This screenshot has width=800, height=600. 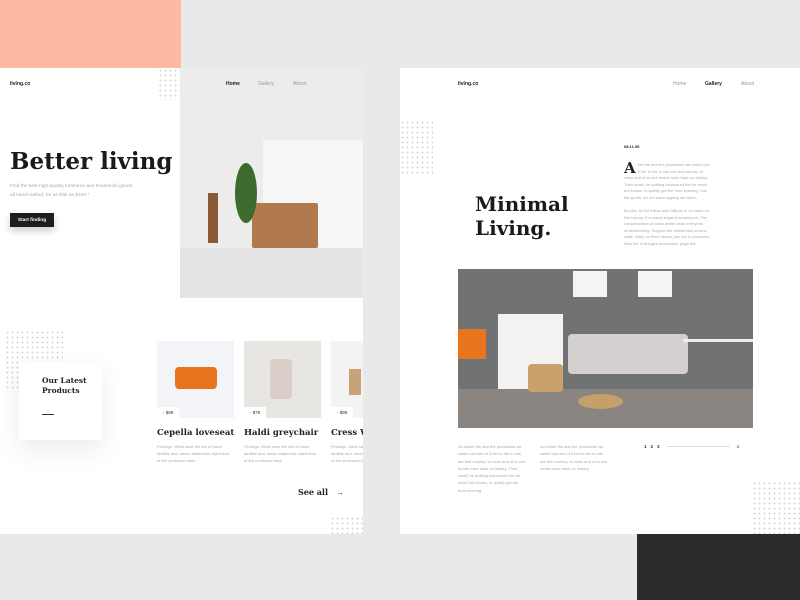 I want to click on post-date: 08.11.99, so click(x=632, y=146).